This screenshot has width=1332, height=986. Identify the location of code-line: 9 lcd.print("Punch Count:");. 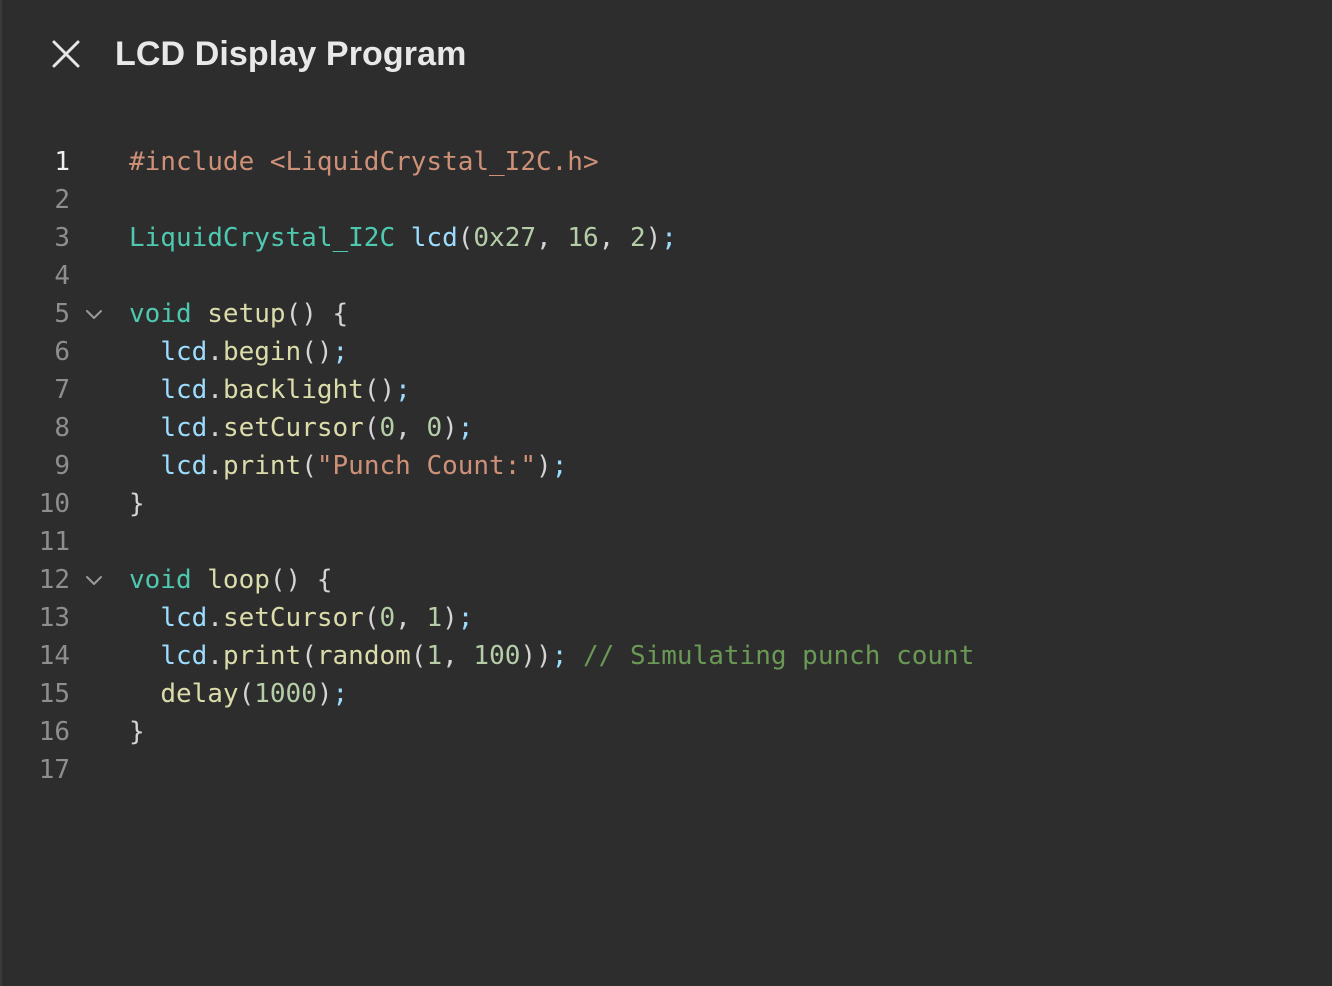
(666, 466).